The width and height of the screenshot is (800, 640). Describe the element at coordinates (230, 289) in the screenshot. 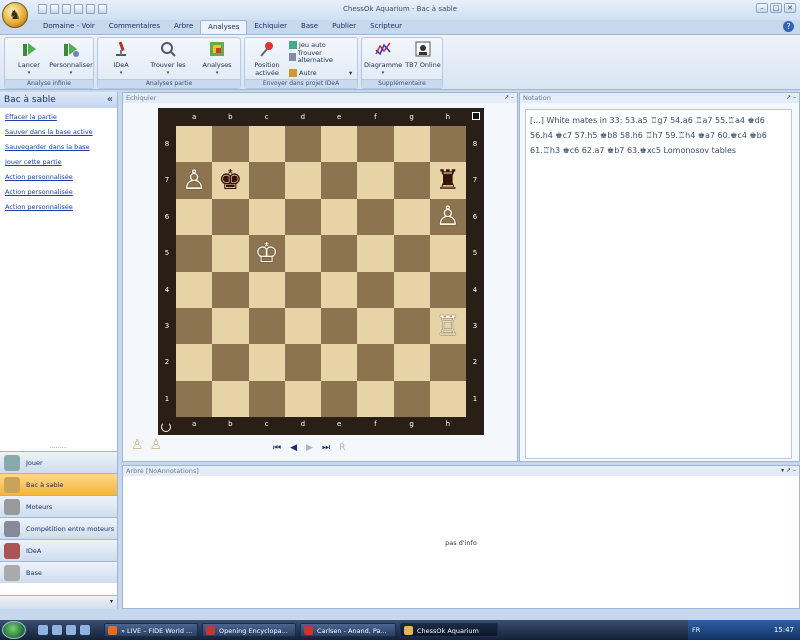

I see `square-b4` at that location.